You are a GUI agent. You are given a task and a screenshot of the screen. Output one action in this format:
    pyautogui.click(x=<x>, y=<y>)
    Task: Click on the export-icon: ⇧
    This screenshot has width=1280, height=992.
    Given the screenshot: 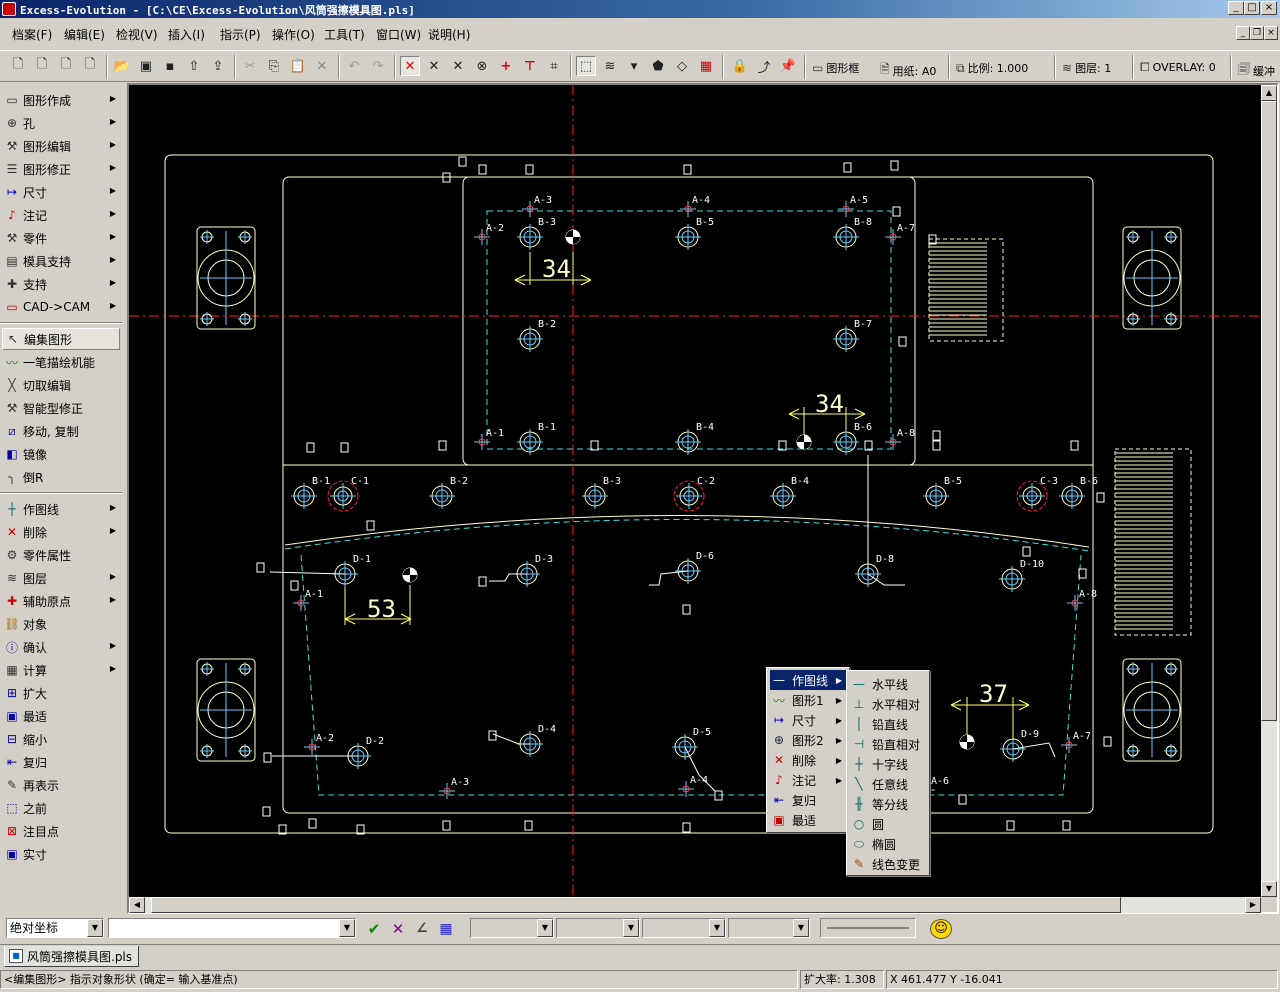 What is the action you would take?
    pyautogui.click(x=194, y=66)
    